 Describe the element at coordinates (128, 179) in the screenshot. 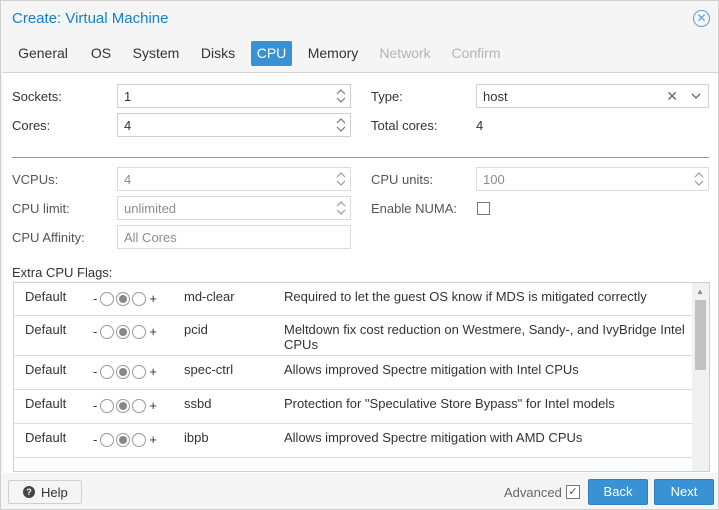

I see `vcpus-value: 4` at that location.